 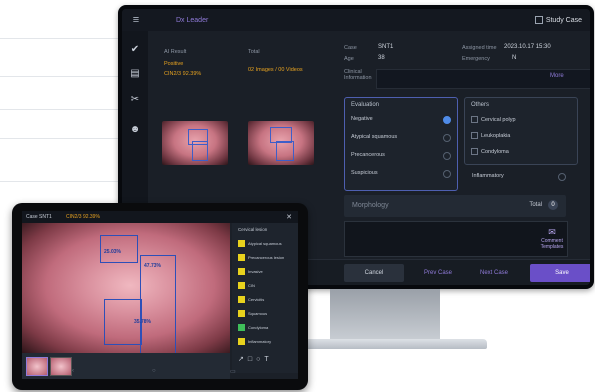 What do you see at coordinates (535, 205) in the screenshot?
I see `morphology-total-label: Total` at bounding box center [535, 205].